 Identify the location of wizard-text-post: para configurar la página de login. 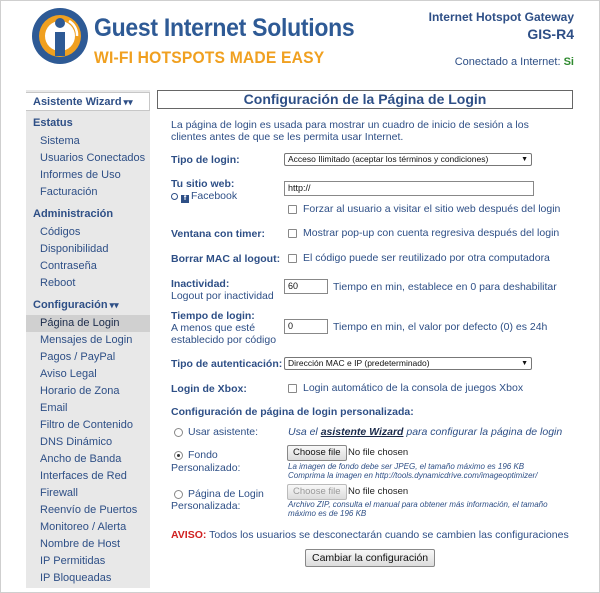
(484, 432).